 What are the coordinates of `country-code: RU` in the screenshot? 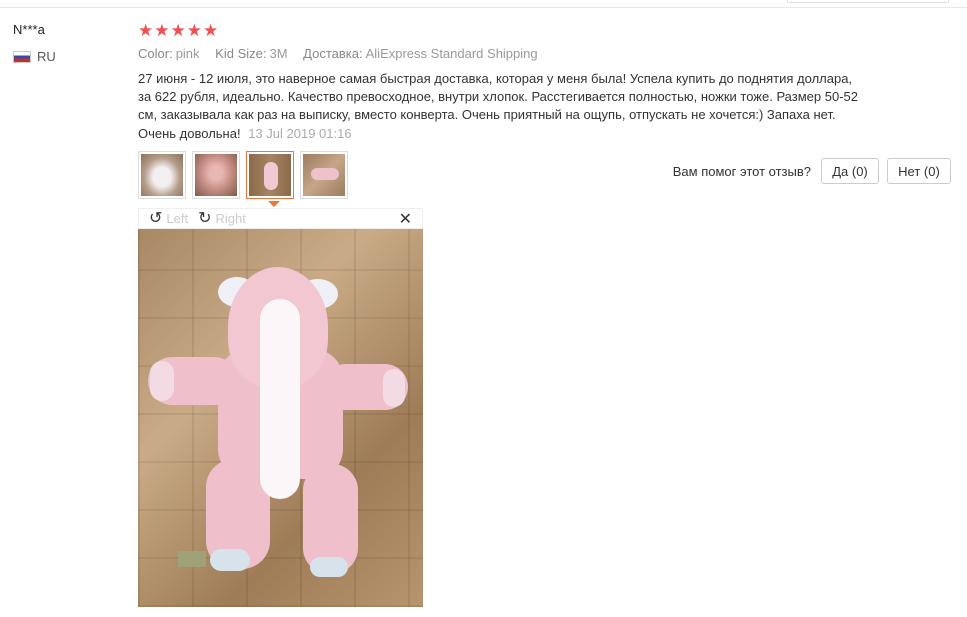 It's located at (46, 56).